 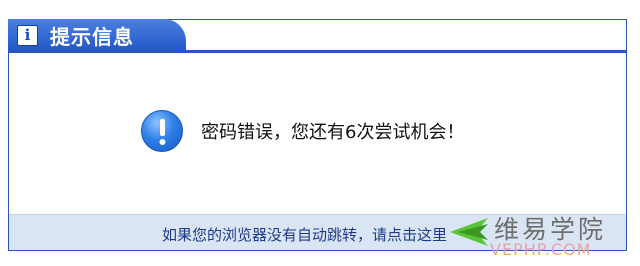 I want to click on watermark-logo: 维易学院 VEPHP.COM, so click(x=540, y=235).